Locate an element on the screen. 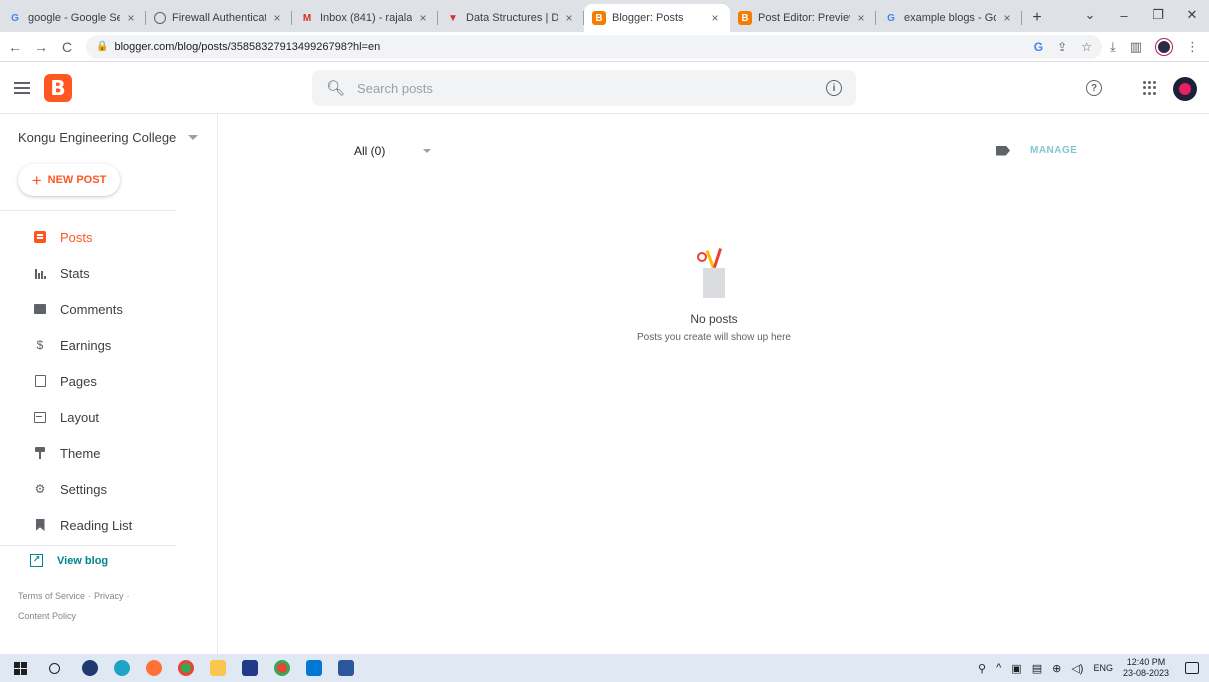 The image size is (1209, 682). notification-icon is located at coordinates (1192, 668).